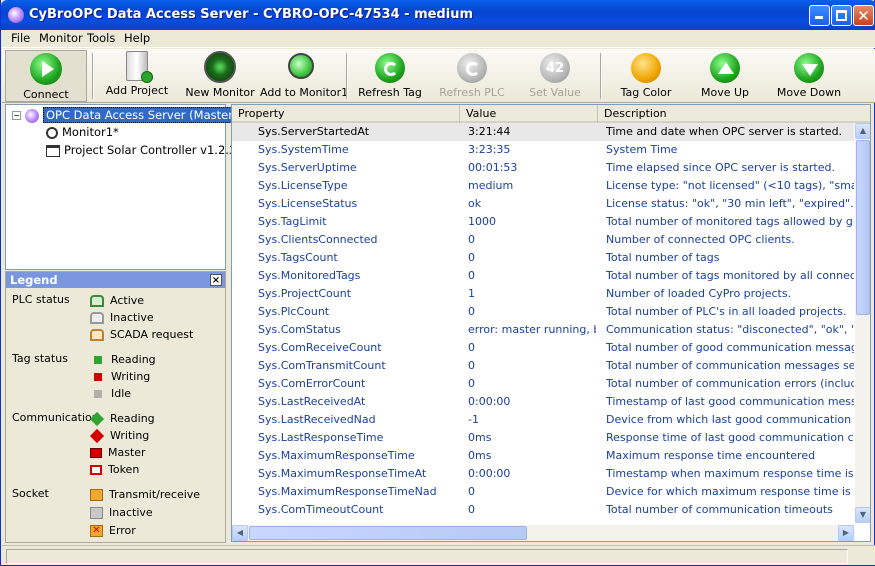 The image size is (875, 566). I want to click on column-header-description: Description, so click(734, 114).